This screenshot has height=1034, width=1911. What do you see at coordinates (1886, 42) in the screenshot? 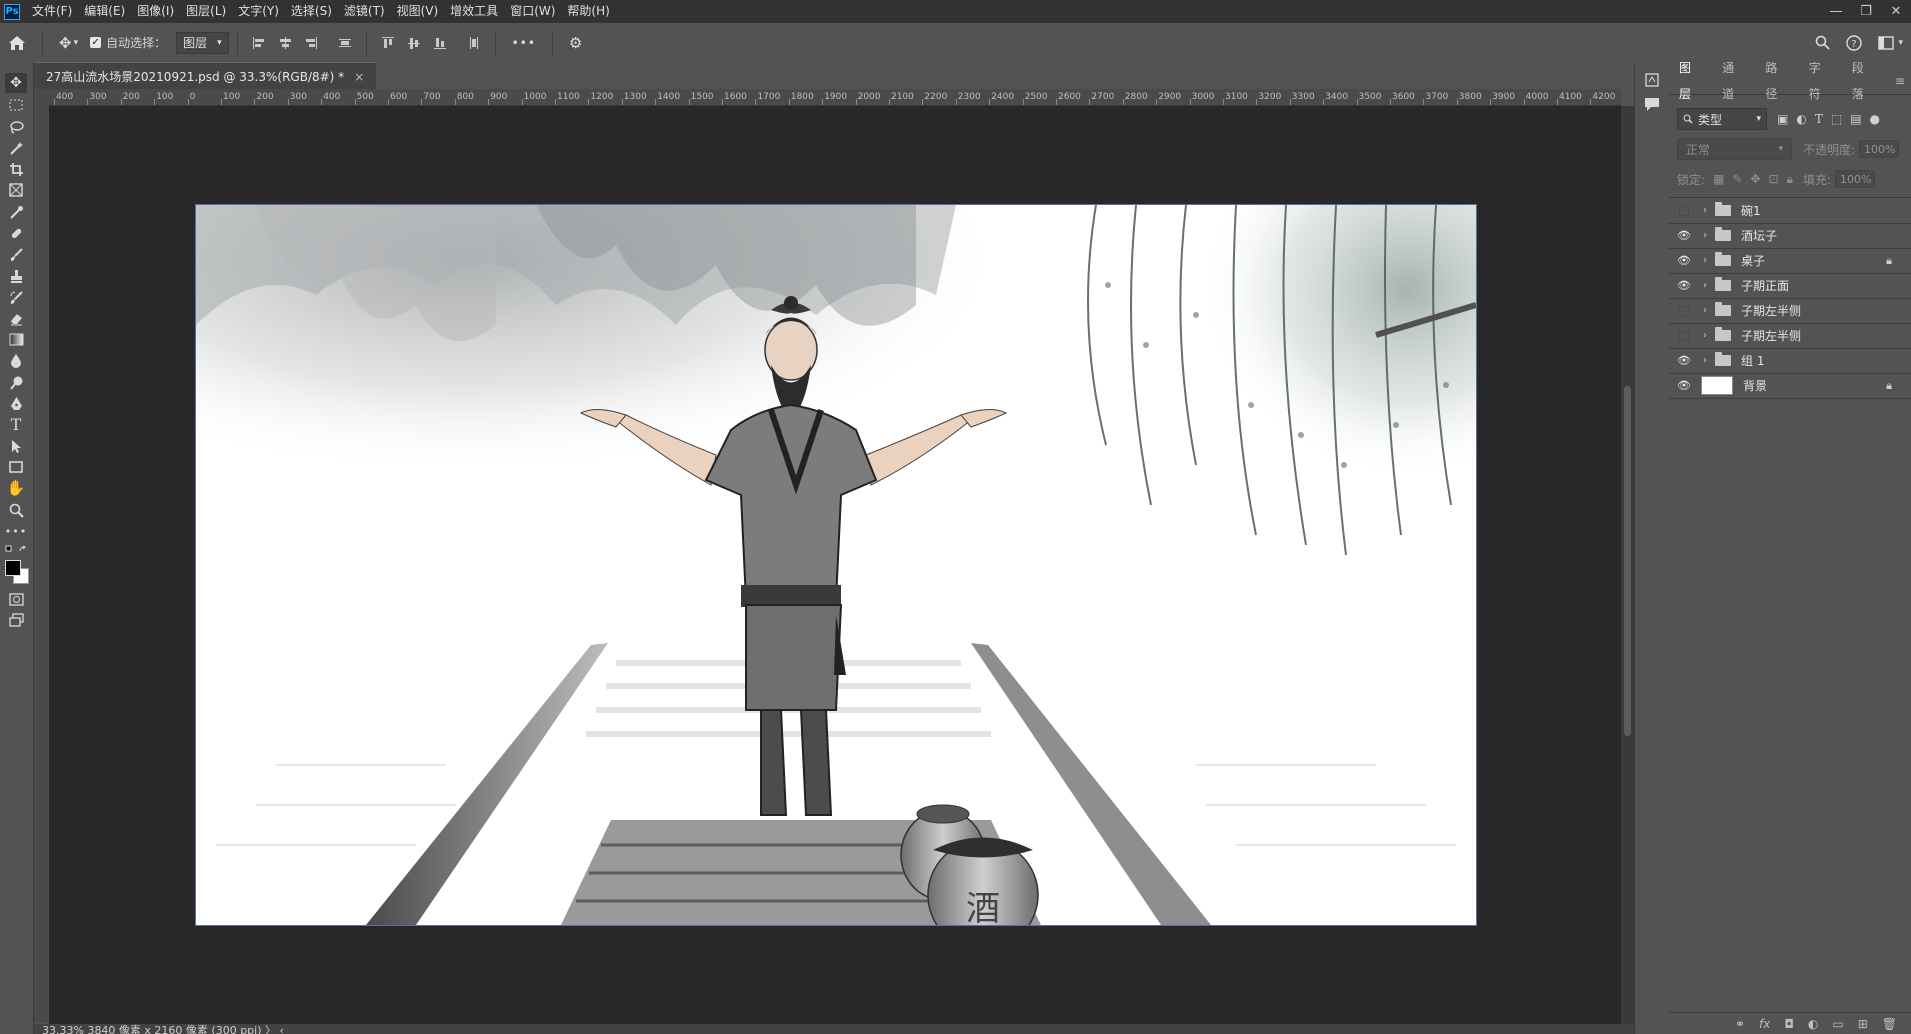
I see `workspace-icon` at bounding box center [1886, 42].